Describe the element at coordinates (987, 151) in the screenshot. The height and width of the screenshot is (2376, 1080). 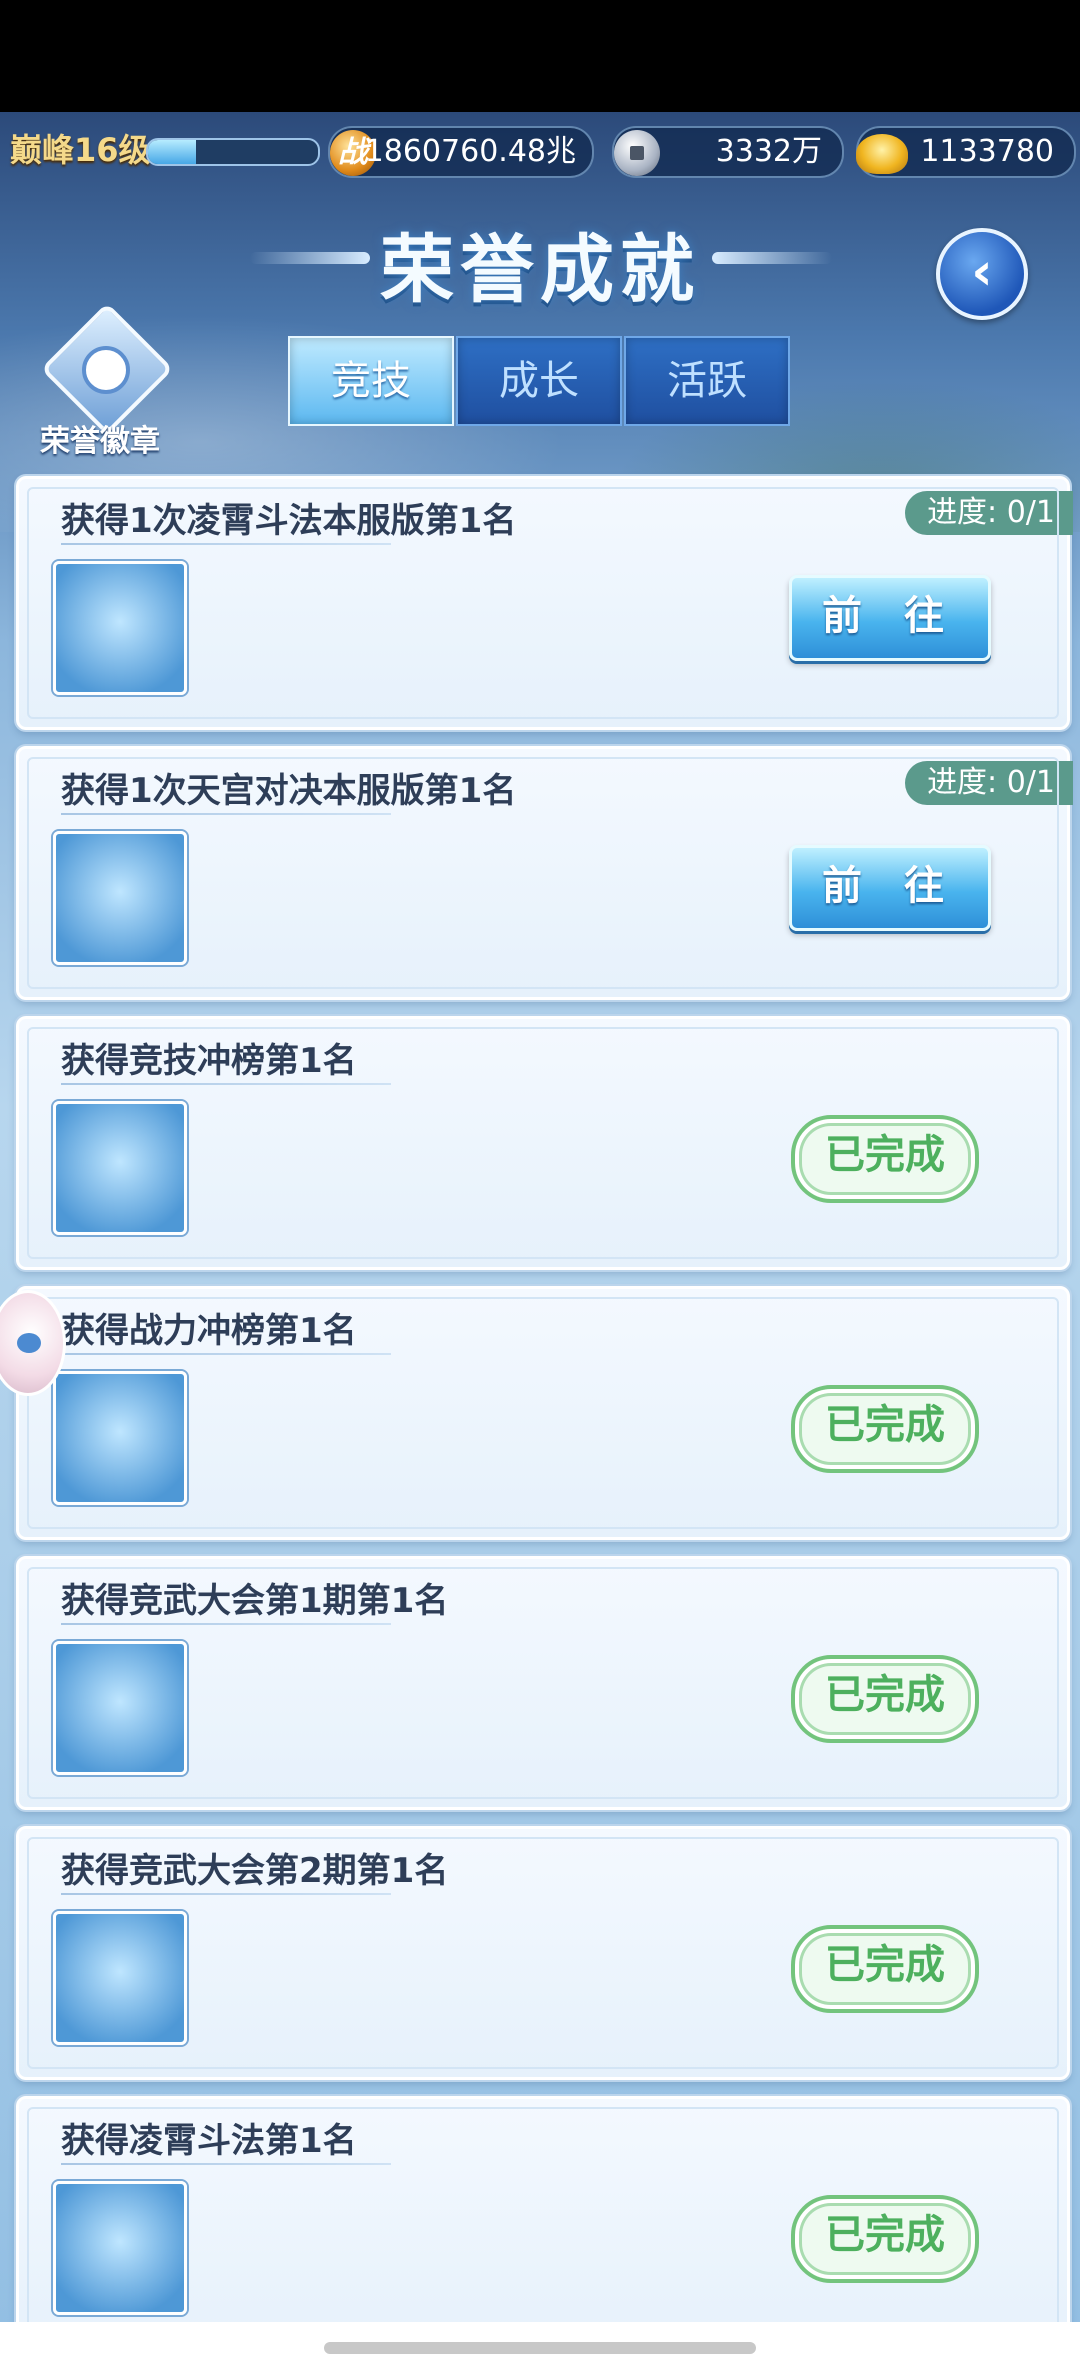
I see `gold-value: 1133780` at that location.